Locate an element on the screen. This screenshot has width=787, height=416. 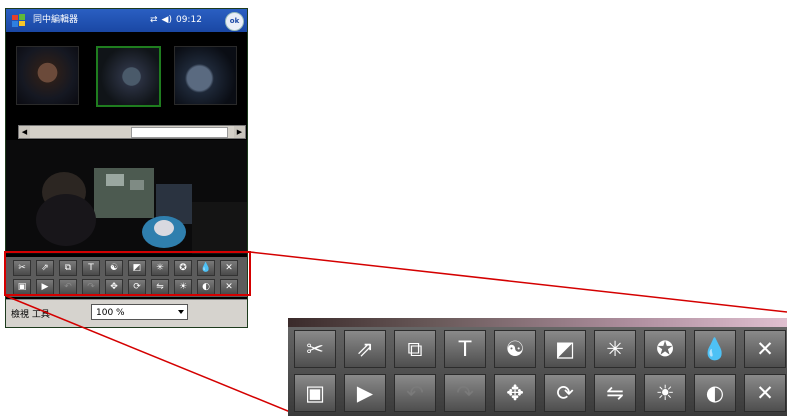
speaker-icon: ◀) is located at coordinates (167, 20).